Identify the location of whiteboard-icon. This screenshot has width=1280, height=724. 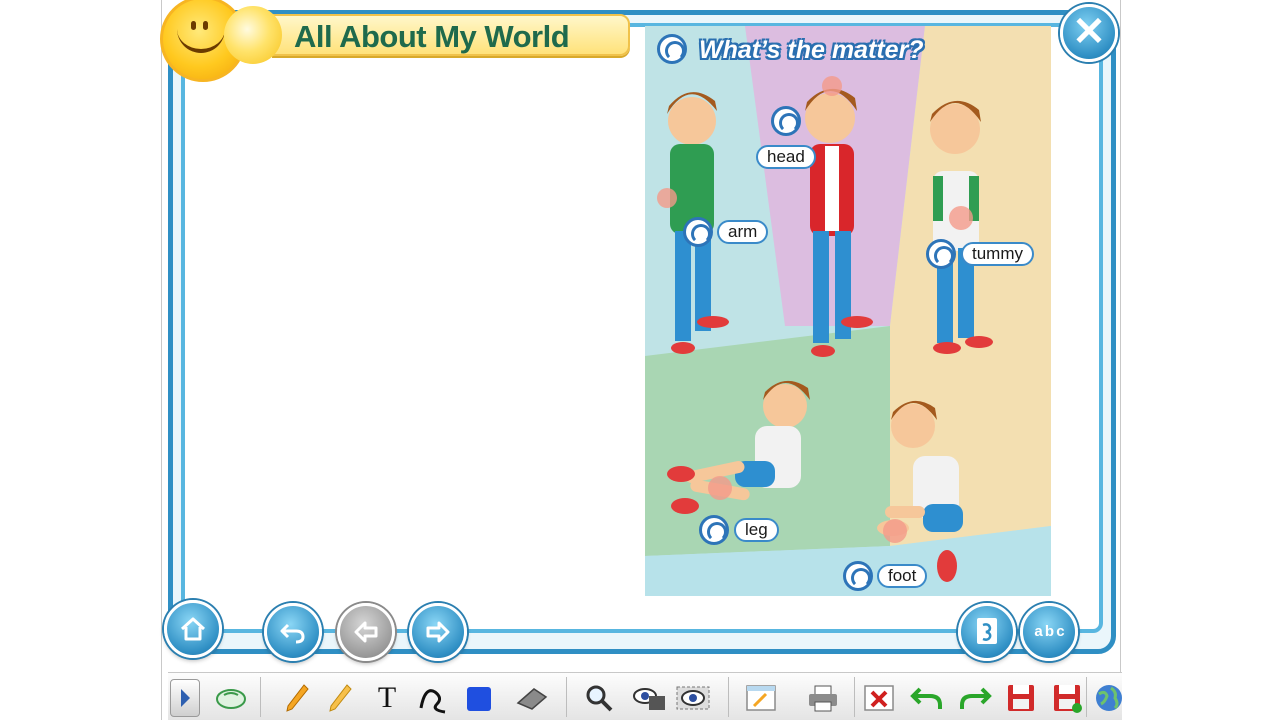
(761, 698).